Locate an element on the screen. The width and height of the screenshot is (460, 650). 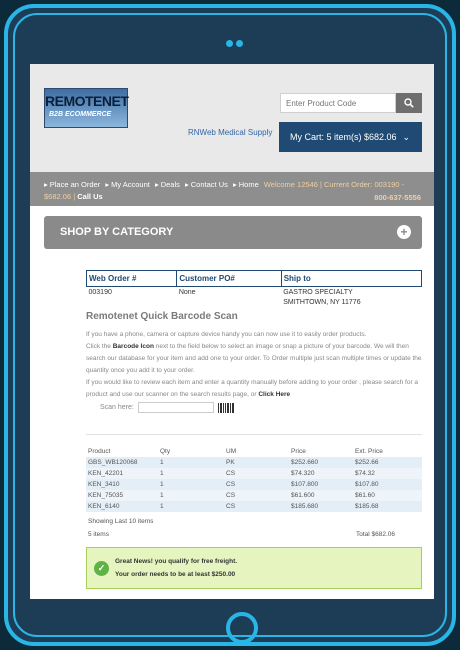
order-total: Total $682.06 is located at coordinates (376, 534).